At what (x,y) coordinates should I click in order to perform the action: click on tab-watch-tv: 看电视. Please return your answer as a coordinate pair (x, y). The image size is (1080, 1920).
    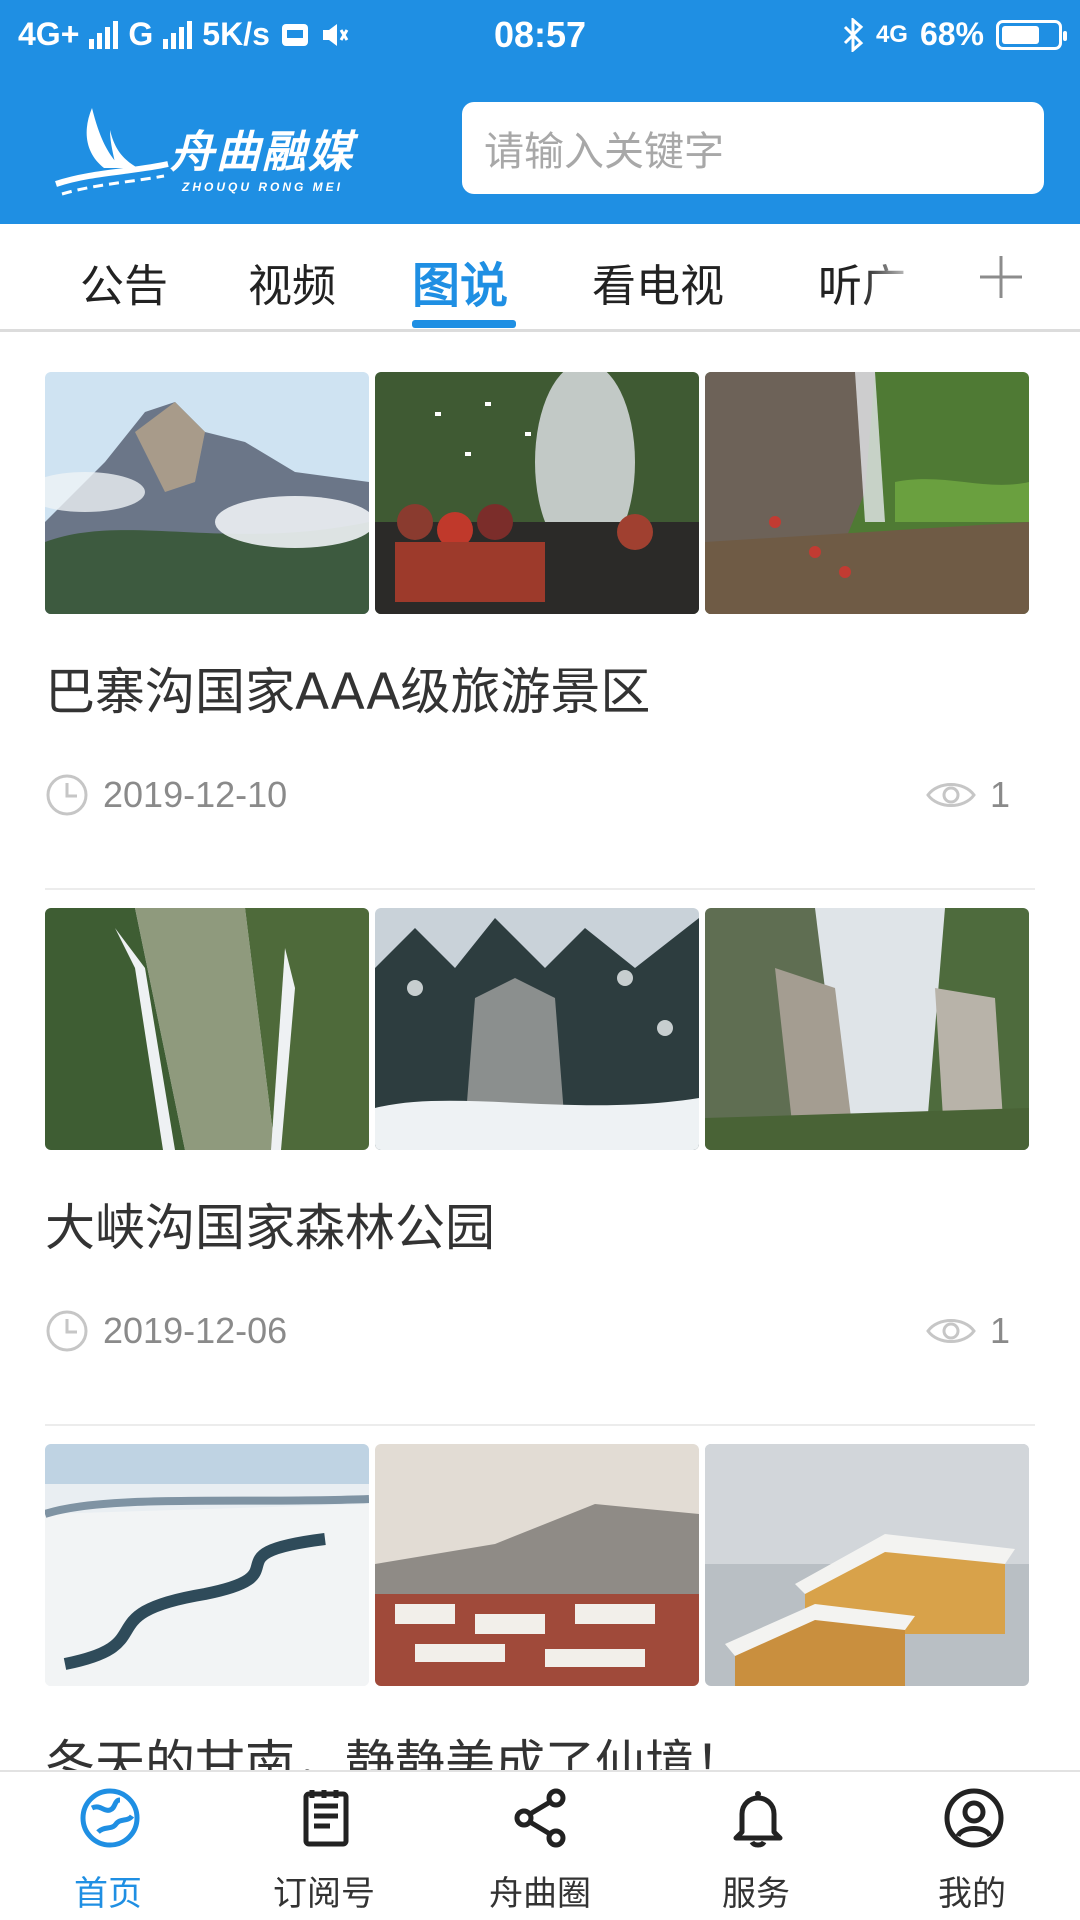
    Looking at the image, I should click on (658, 282).